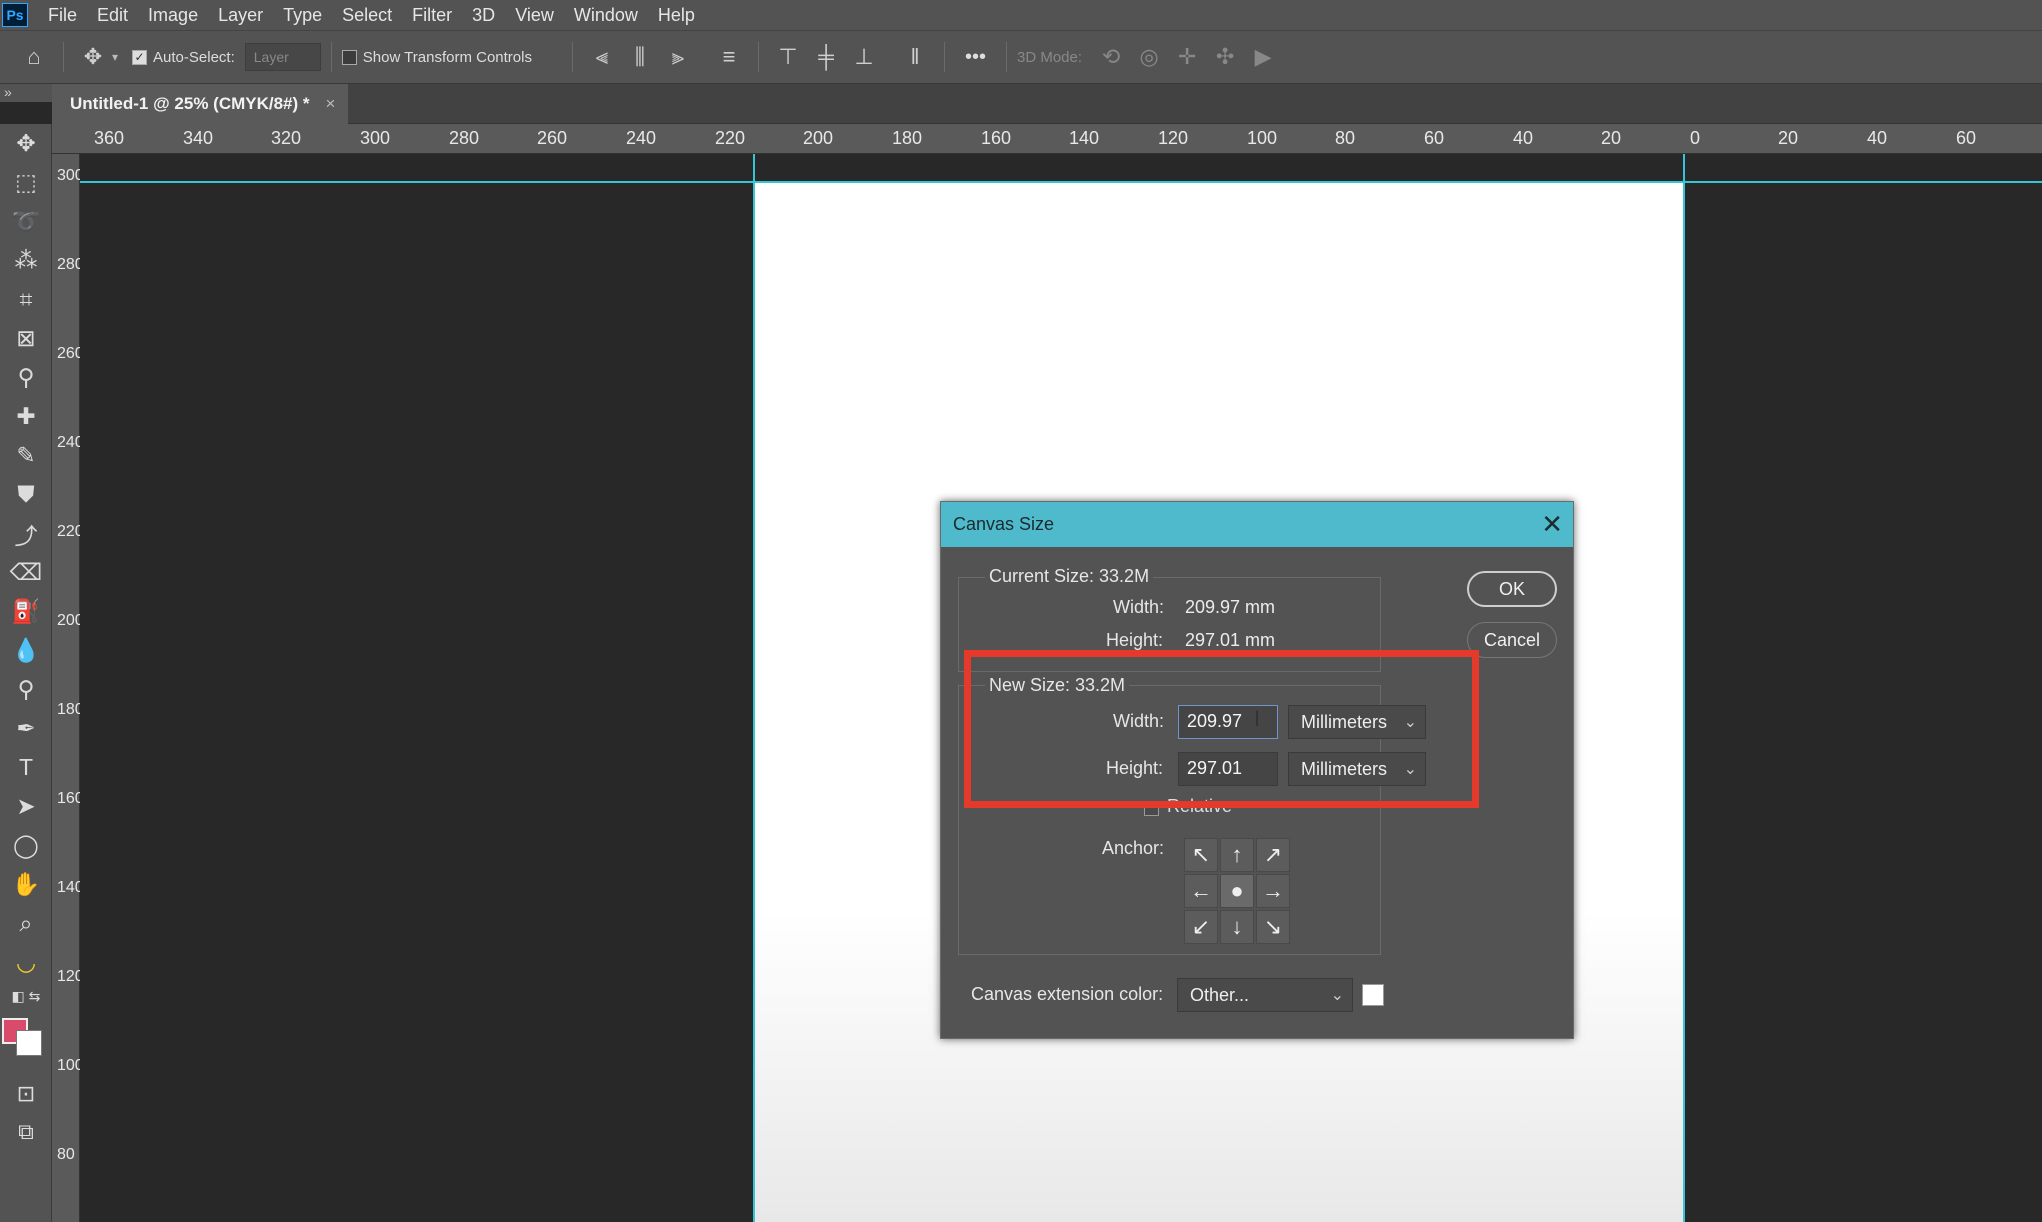 This screenshot has height=1222, width=2042. I want to click on divider, so click(63, 57).